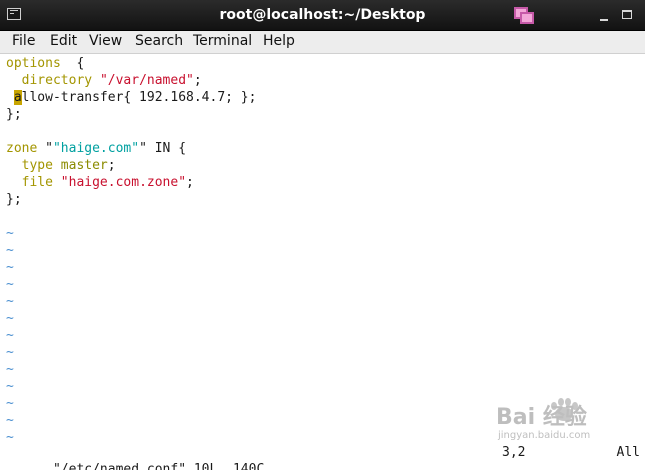 The height and width of the screenshot is (470, 645). Describe the element at coordinates (105, 42) in the screenshot. I see `menu-view: View` at that location.